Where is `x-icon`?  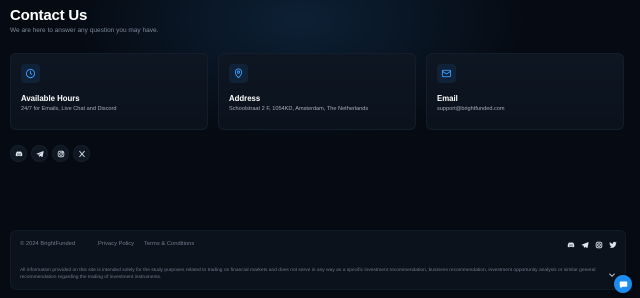
x-icon is located at coordinates (81, 153).